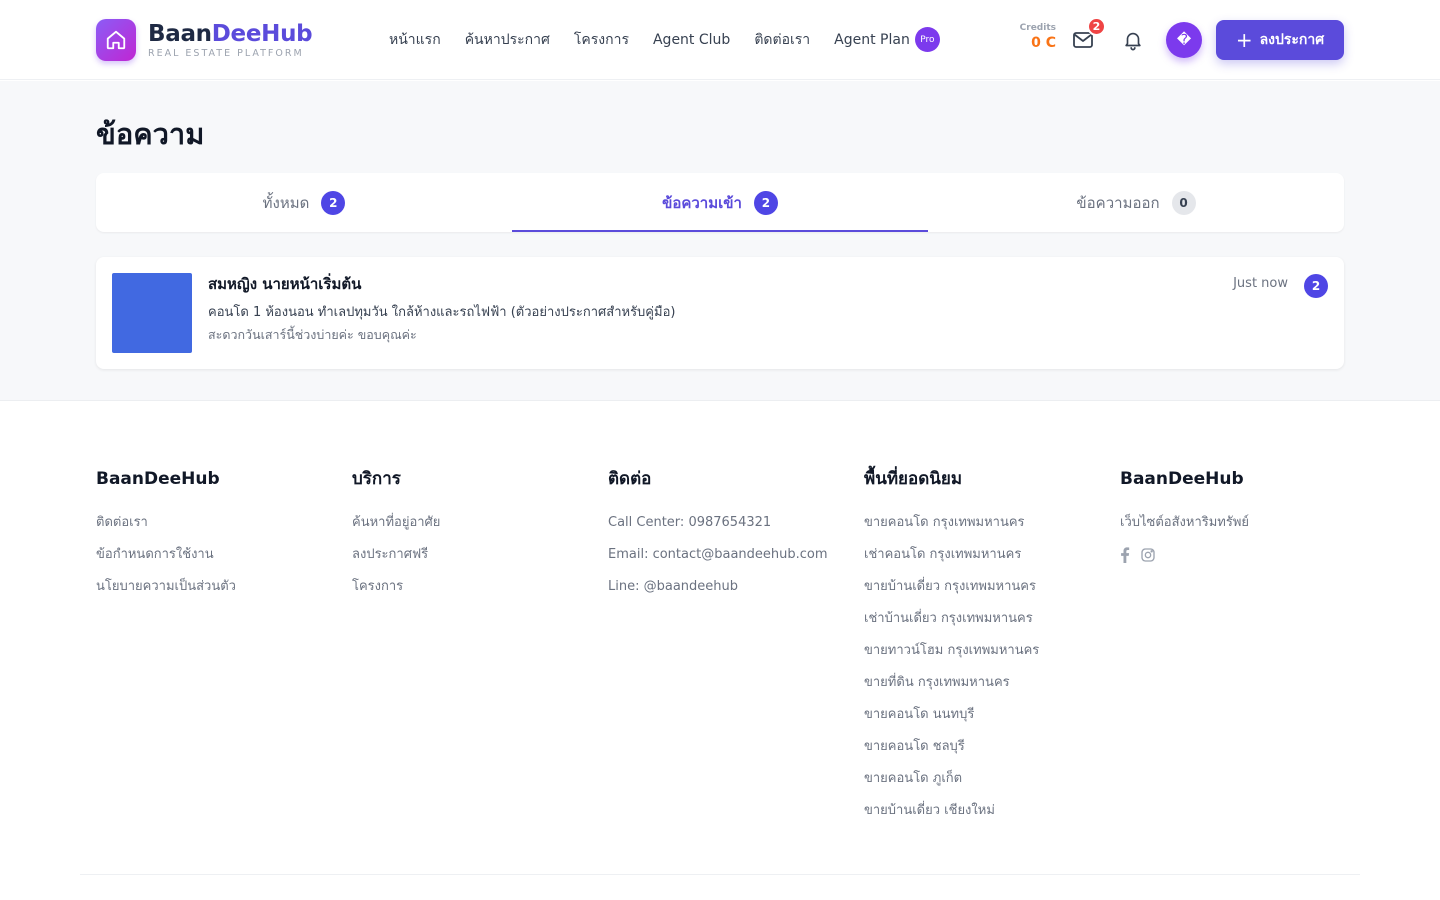 Image resolution: width=1440 pixels, height=900 pixels. What do you see at coordinates (221, 523) in the screenshot?
I see `footer-link-contact: ติดต่อเรา` at bounding box center [221, 523].